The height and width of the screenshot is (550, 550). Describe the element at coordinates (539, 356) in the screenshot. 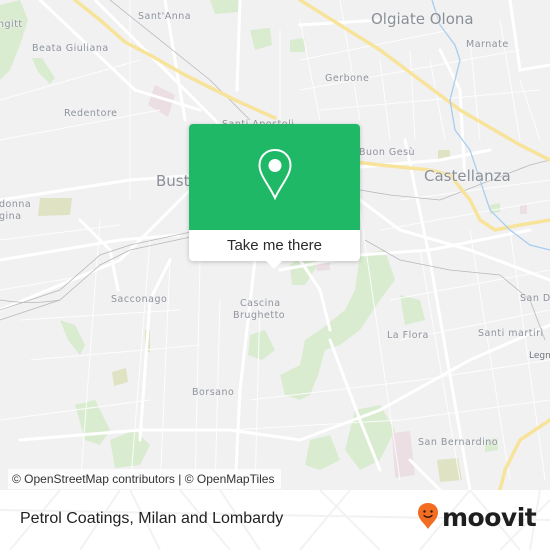

I see `place-label-legna: Legna` at that location.